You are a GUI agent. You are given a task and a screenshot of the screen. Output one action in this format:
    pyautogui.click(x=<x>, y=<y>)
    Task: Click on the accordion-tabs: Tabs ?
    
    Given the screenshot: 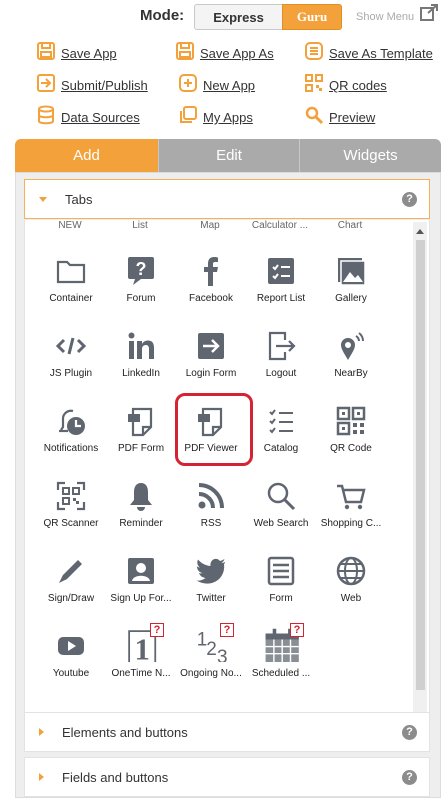 What is the action you would take?
    pyautogui.click(x=227, y=199)
    